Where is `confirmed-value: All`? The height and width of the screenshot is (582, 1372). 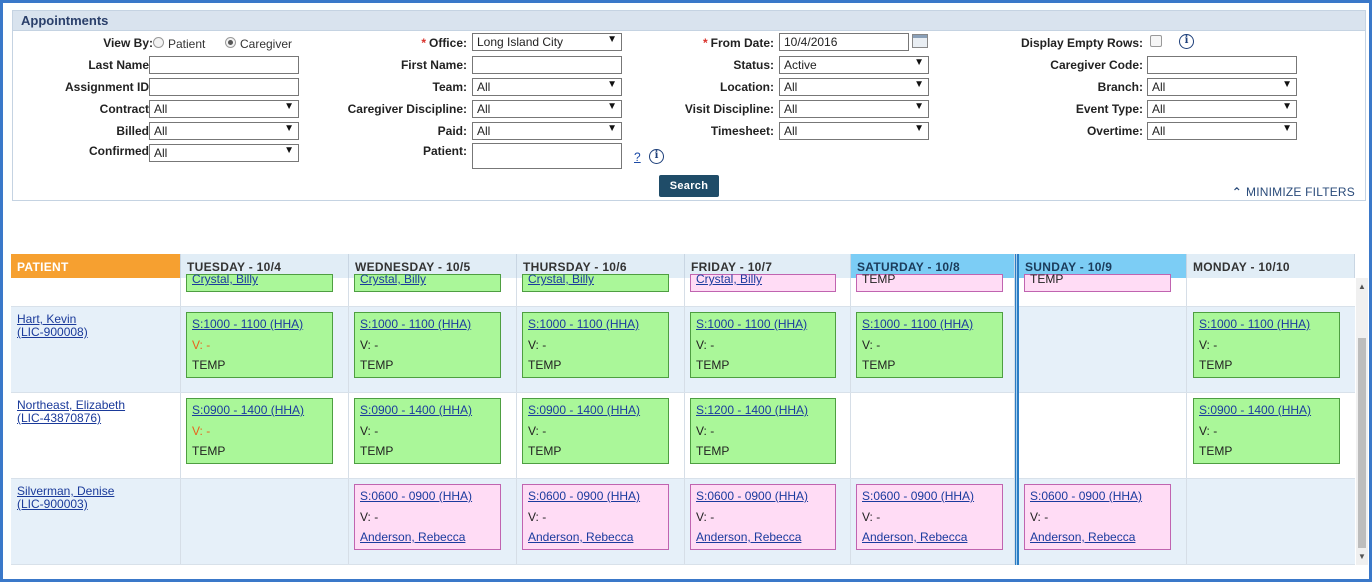 confirmed-value: All is located at coordinates (161, 153).